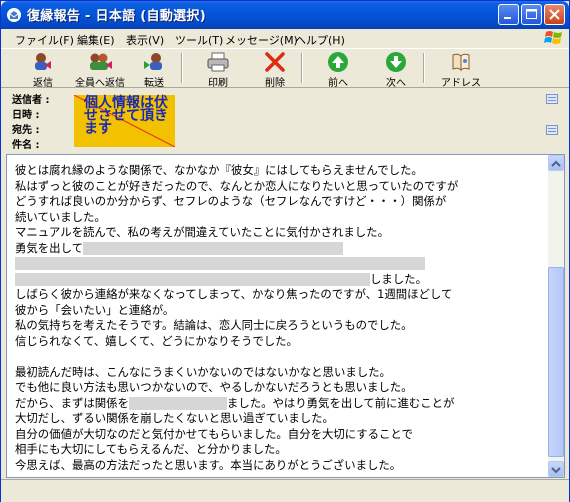  Describe the element at coordinates (235, 402) in the screenshot. I see `message-line: だから、まずは関係を ました。やはり勇気を出して前に進むことが` at that location.